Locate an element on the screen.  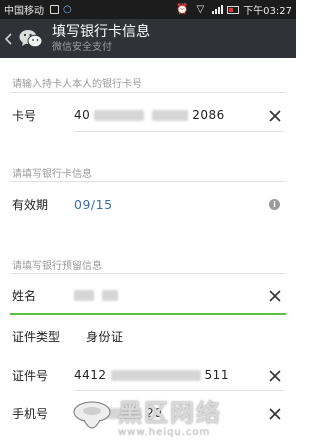
watermark-title: 黑区网络 is located at coordinates (170, 412).